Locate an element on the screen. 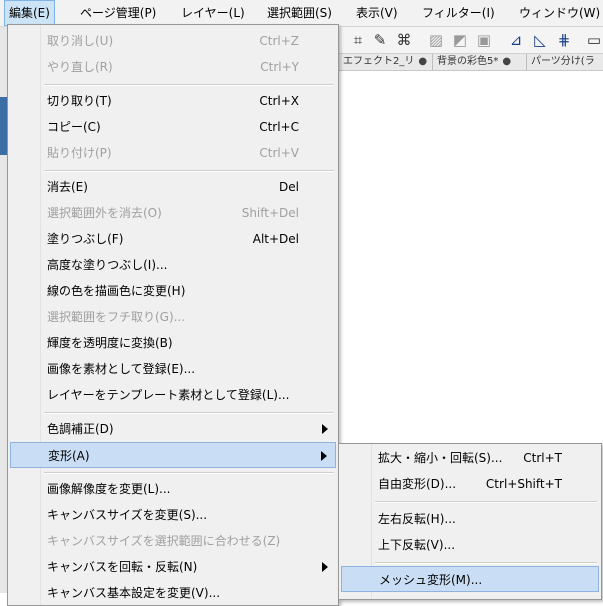 This screenshot has height=606, width=603. menu-item-fill: 塗りつぶし(F) Alt+Del is located at coordinates (173, 239).